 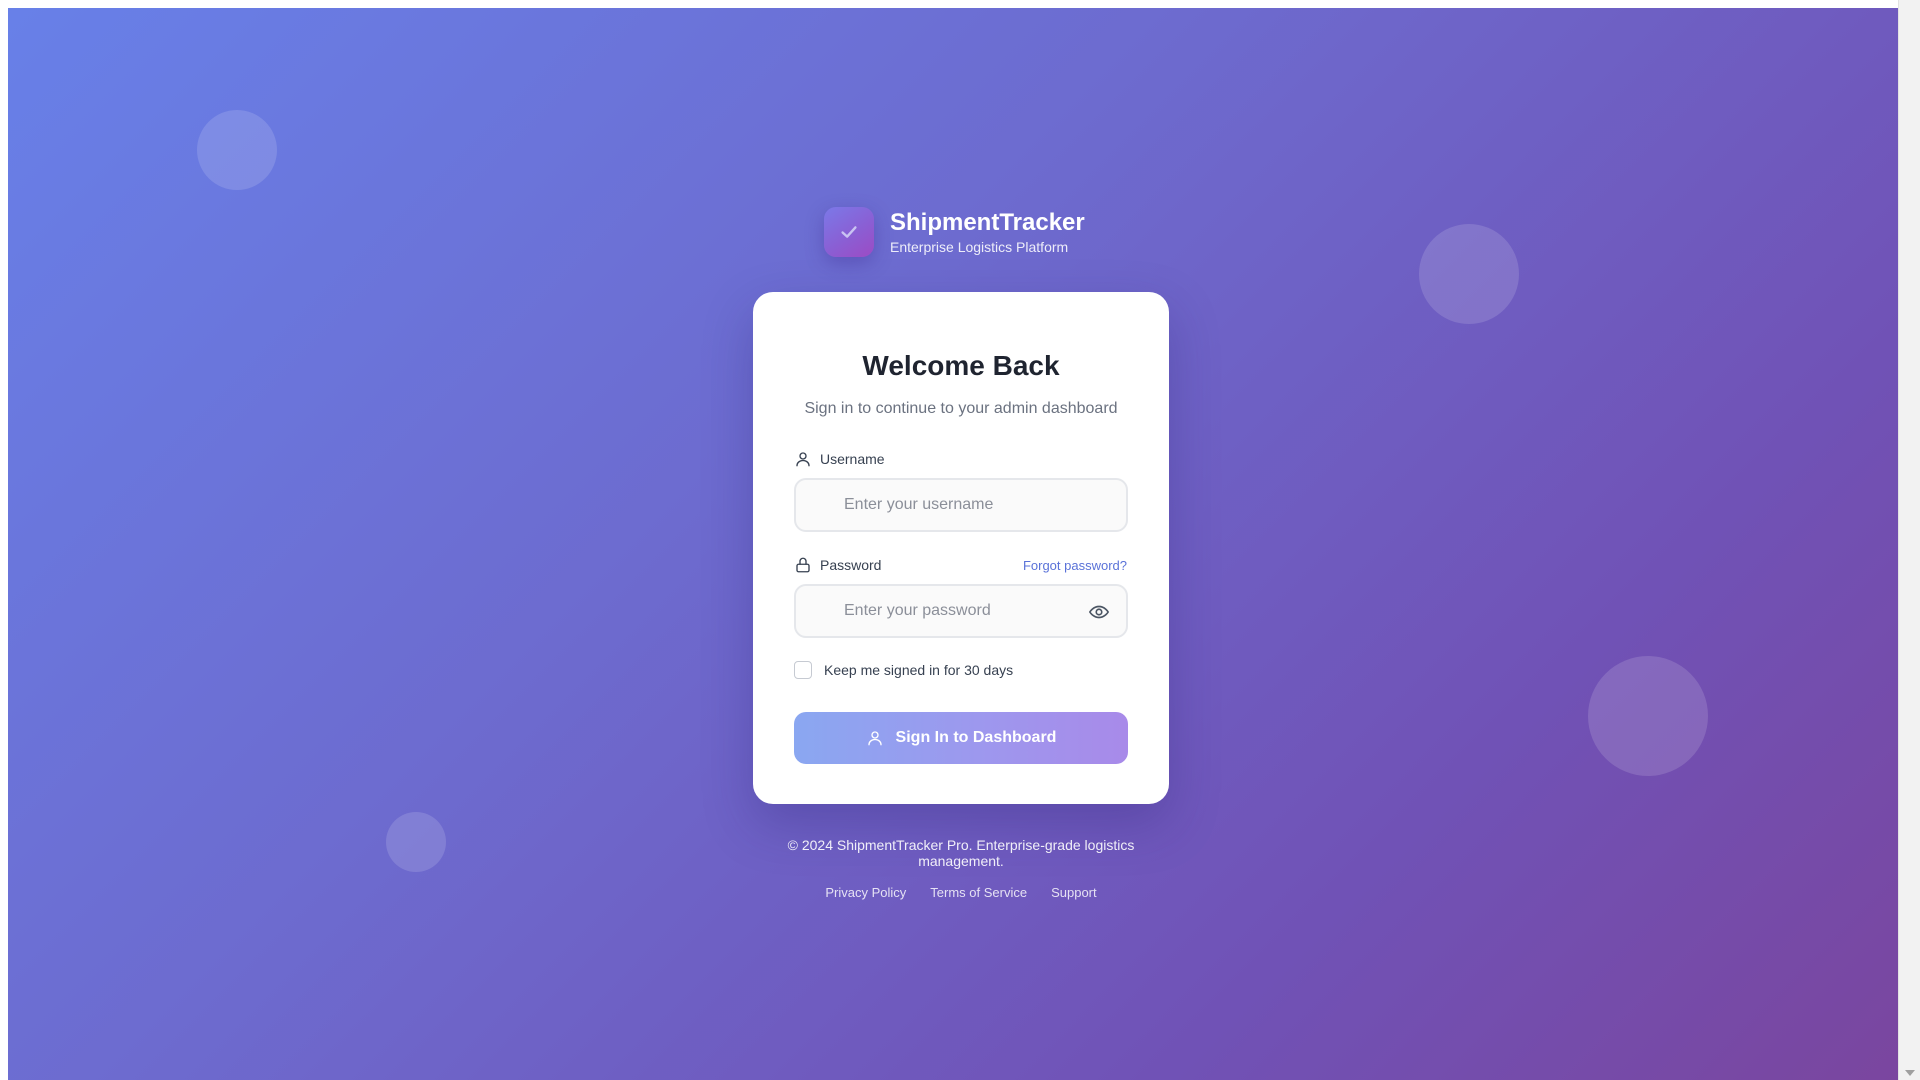 I want to click on check-icon, so click(x=849, y=232).